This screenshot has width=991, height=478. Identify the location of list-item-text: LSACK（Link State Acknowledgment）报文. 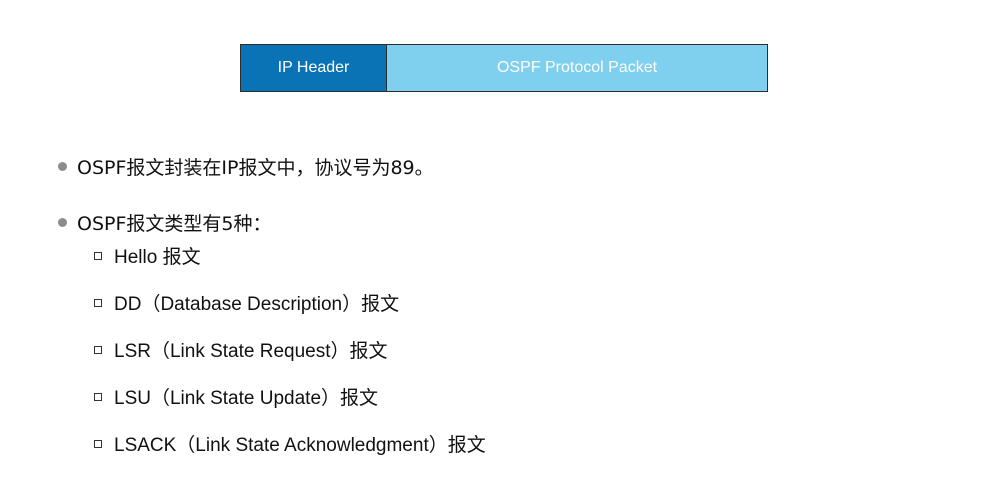
(300, 445).